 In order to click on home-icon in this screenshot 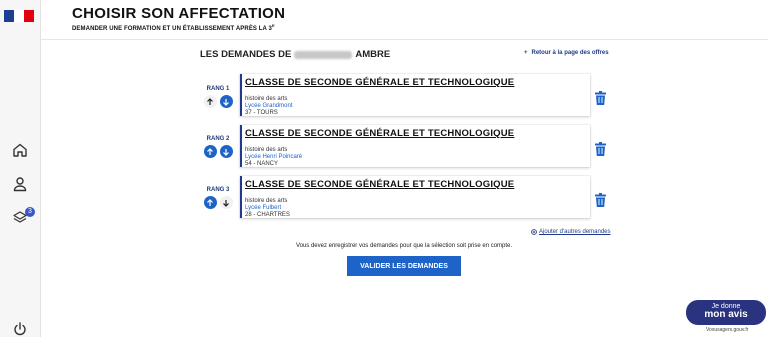, I will do `click(20, 150)`.